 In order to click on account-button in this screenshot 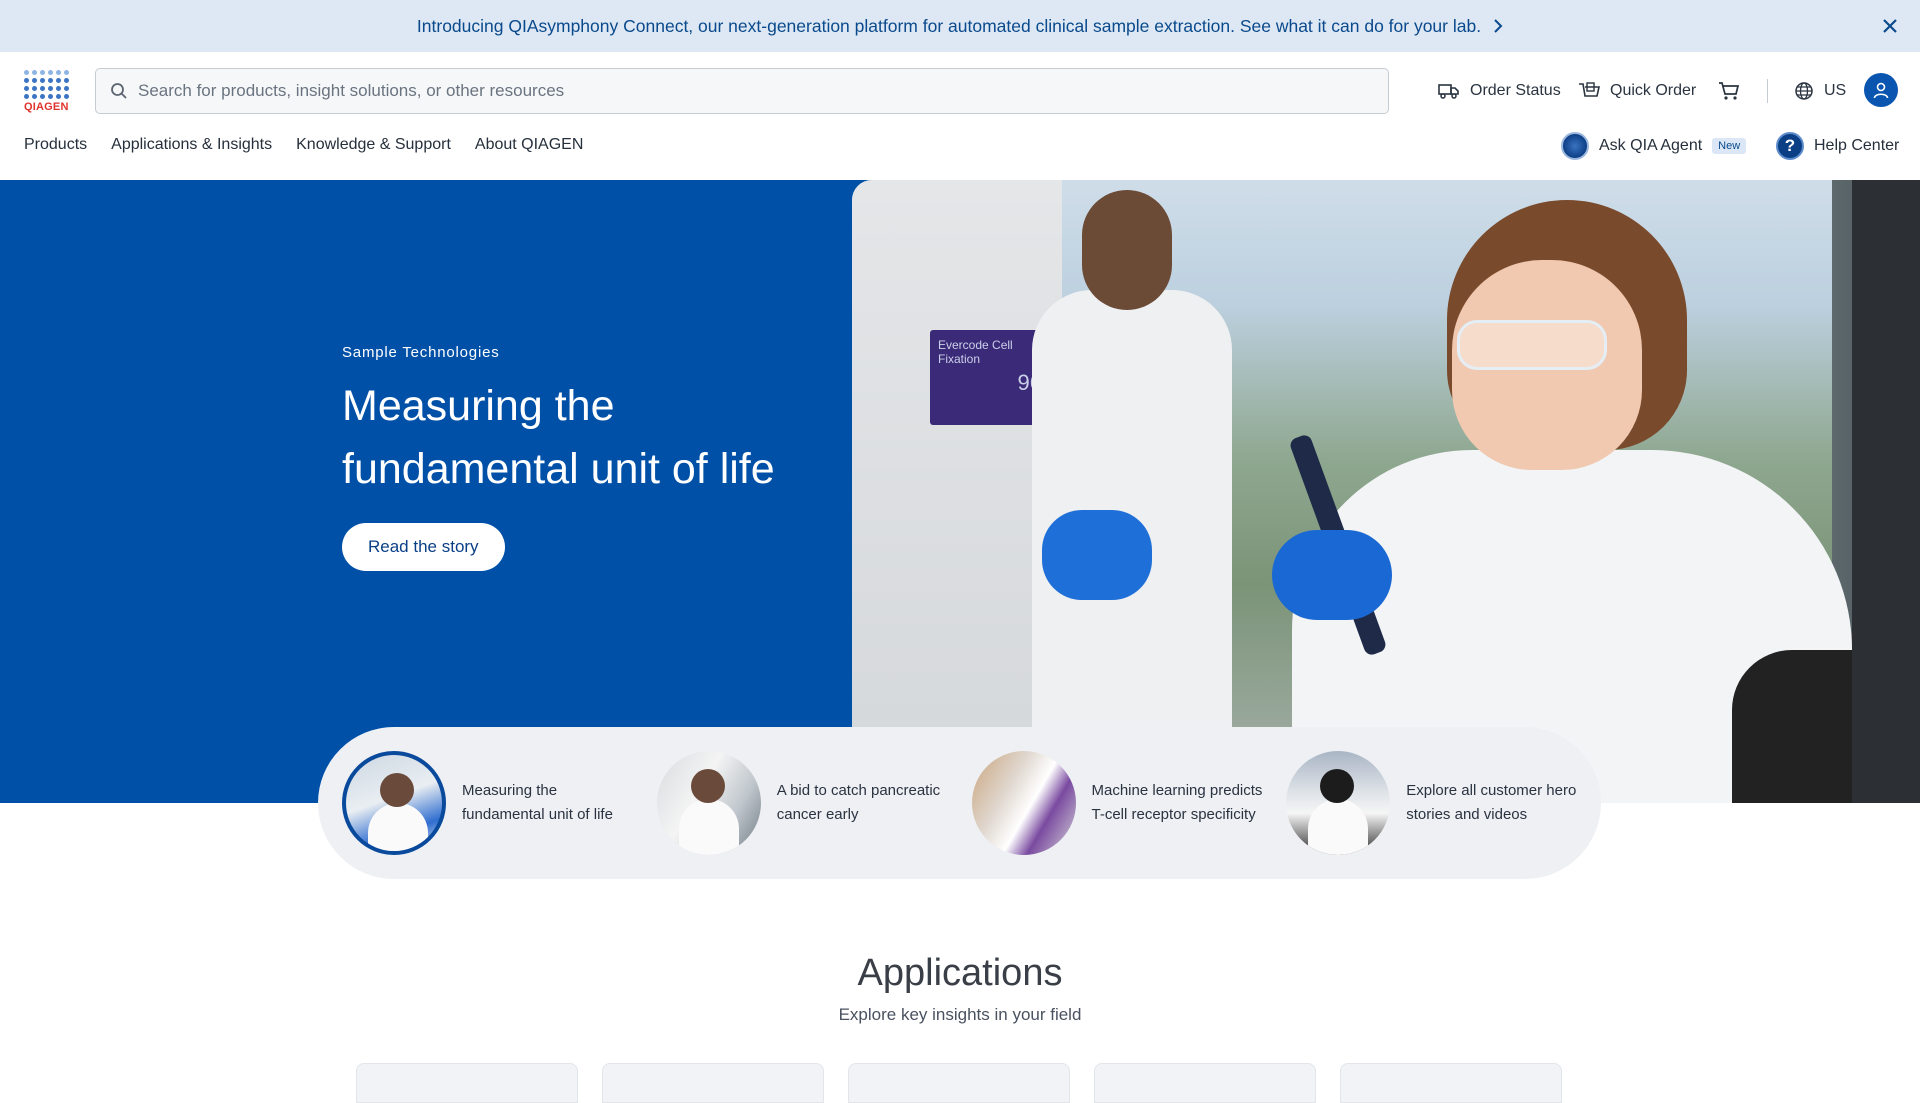, I will do `click(1881, 90)`.